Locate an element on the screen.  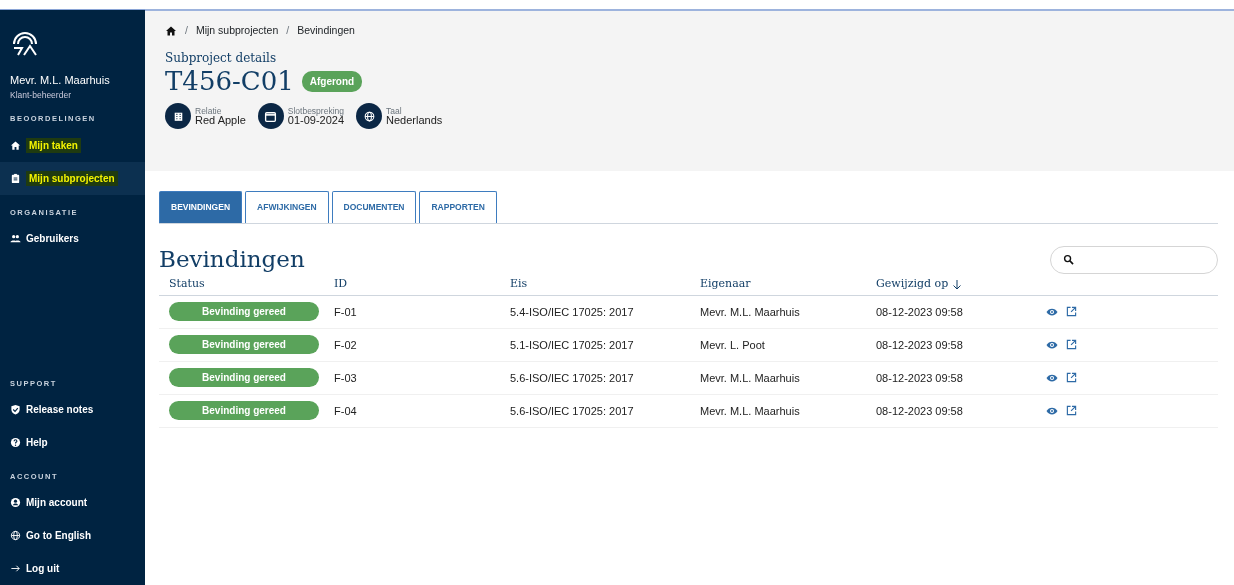
fact-label: Relatie is located at coordinates (209, 111).